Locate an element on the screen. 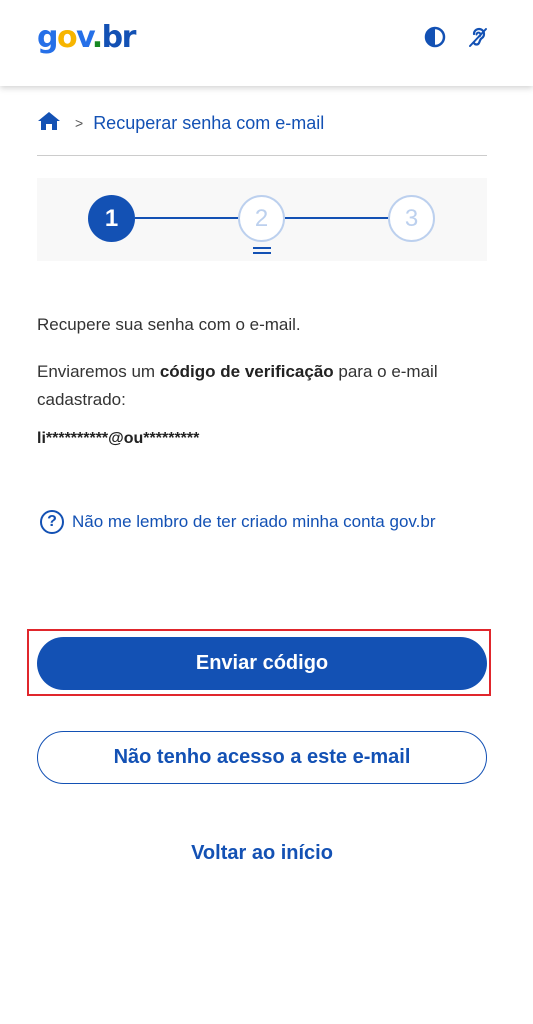  step-3: 3 is located at coordinates (411, 218).